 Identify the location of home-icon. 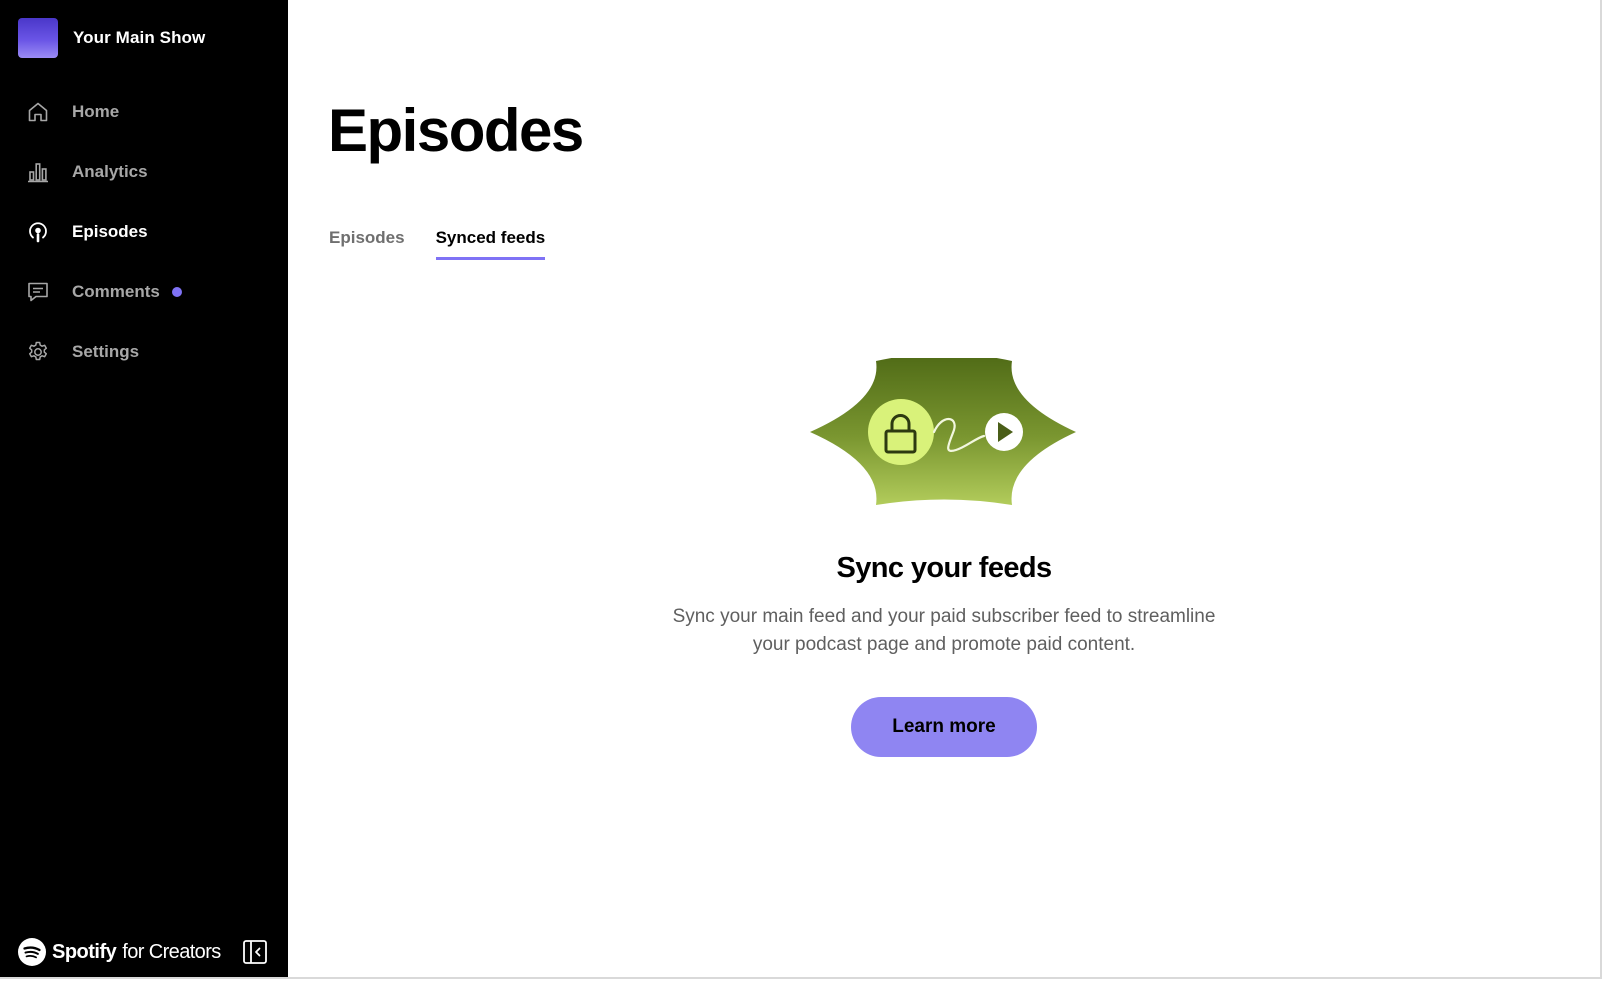
(38, 112).